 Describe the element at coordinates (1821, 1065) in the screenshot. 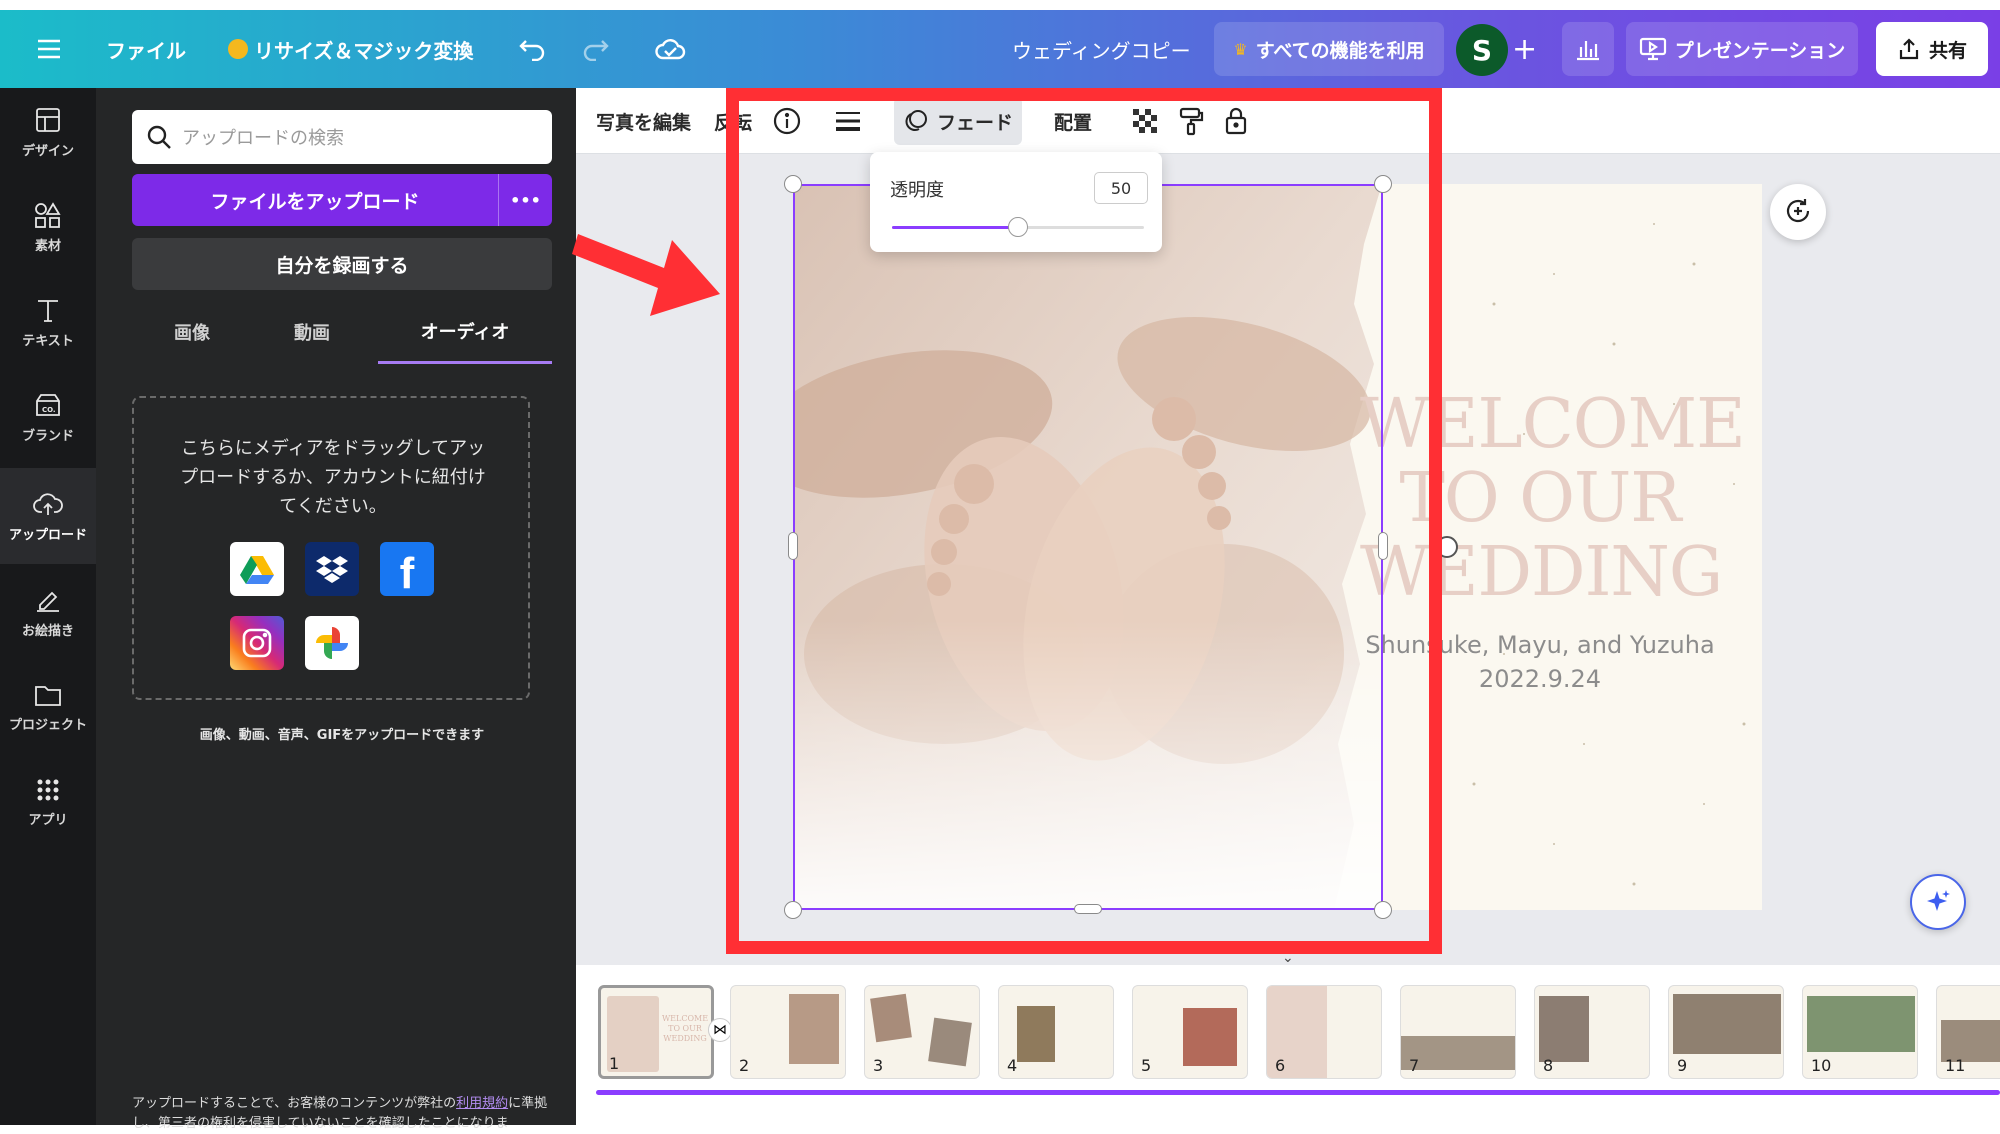

I see `thumbnail-number: 10` at that location.